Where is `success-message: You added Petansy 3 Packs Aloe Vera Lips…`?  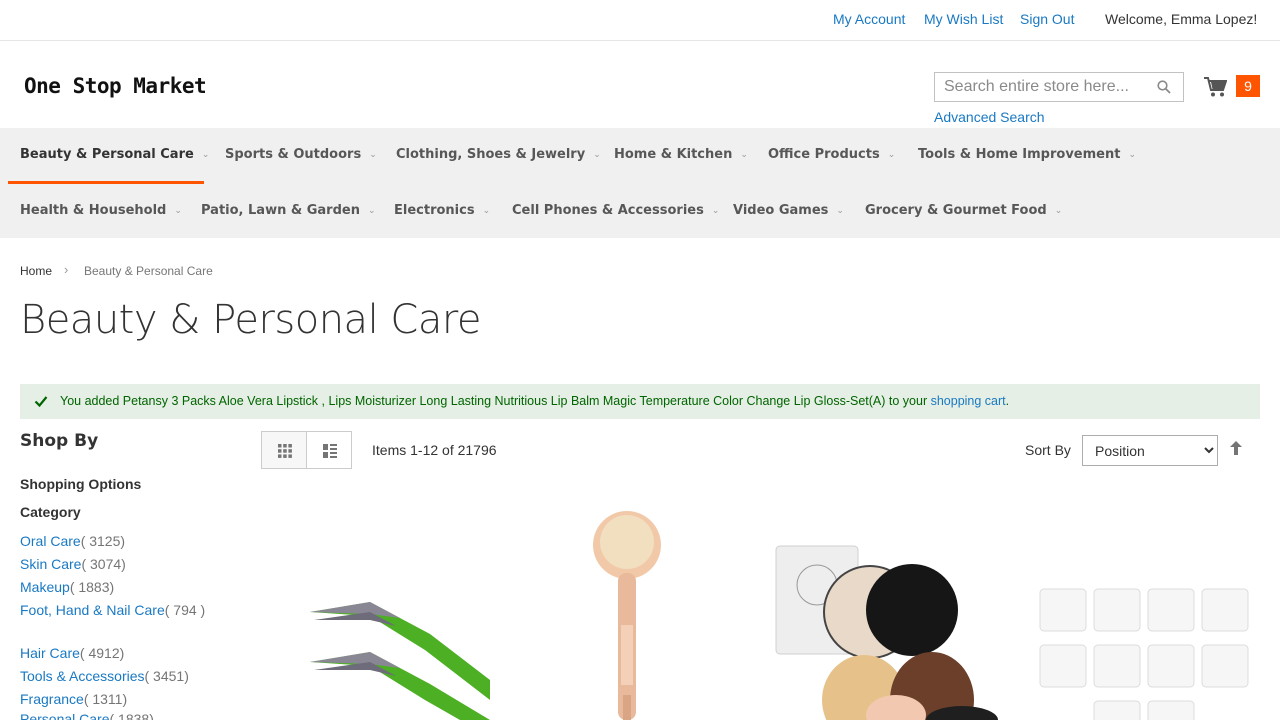 success-message: You added Petansy 3 Packs Aloe Vera Lips… is located at coordinates (640, 401).